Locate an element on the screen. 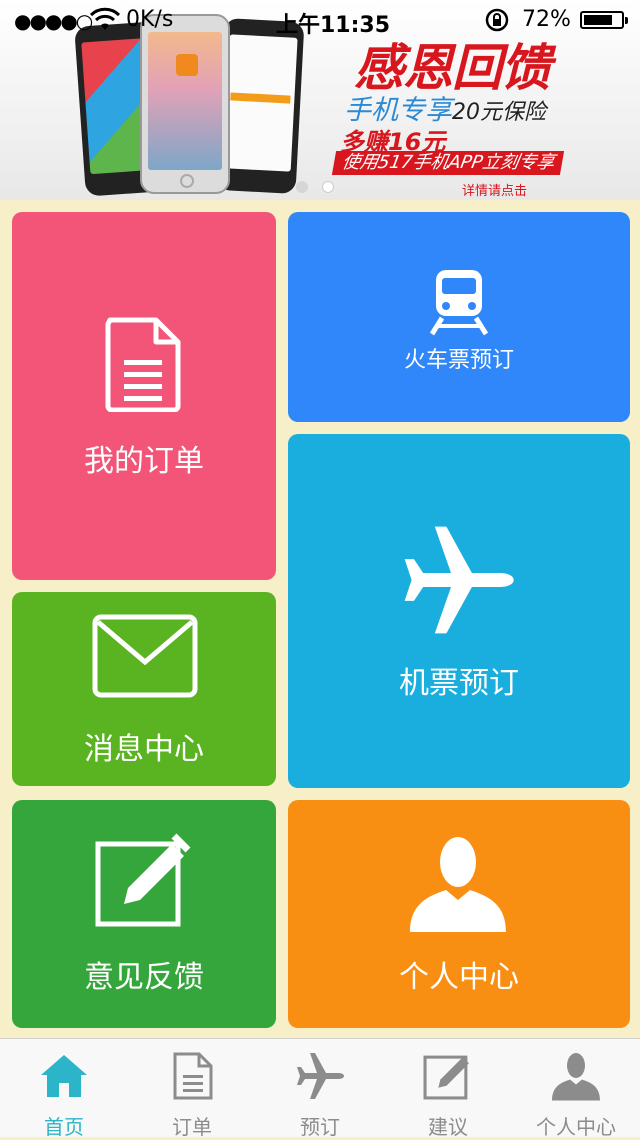  banner-pager is located at coordinates (322, 187).